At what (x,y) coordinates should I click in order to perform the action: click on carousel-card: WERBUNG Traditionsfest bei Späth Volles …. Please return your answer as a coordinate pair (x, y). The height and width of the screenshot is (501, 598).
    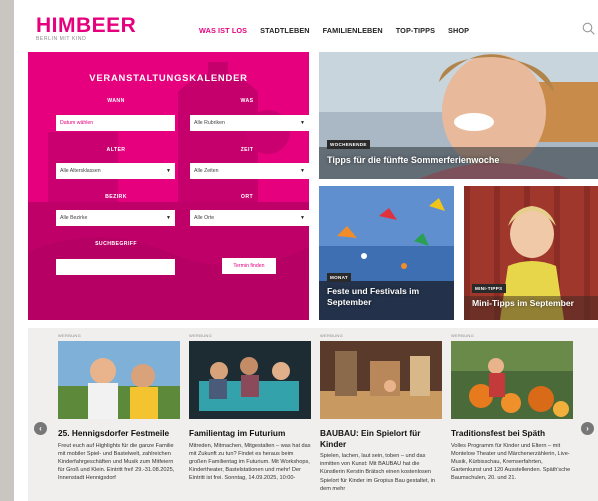
    Looking at the image, I should click on (512, 408).